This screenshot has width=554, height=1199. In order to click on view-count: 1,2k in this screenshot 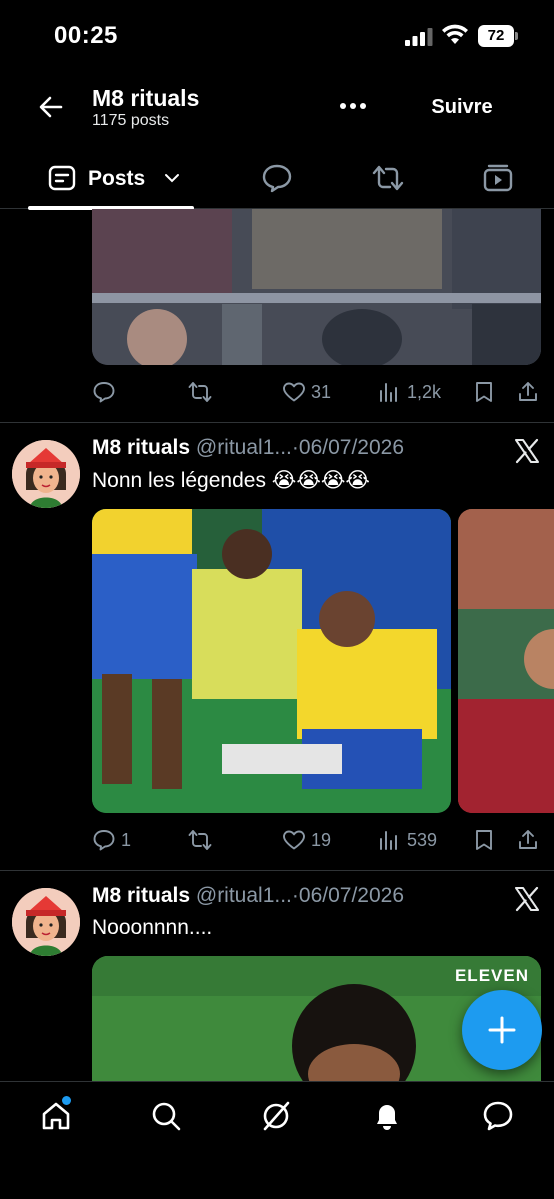, I will do `click(424, 391)`.